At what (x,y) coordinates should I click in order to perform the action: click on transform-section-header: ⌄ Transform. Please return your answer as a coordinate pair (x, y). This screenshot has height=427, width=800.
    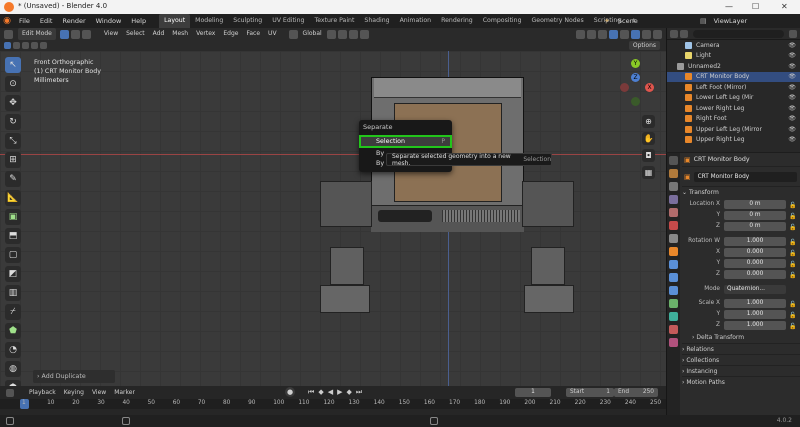
    Looking at the image, I should click on (741, 191).